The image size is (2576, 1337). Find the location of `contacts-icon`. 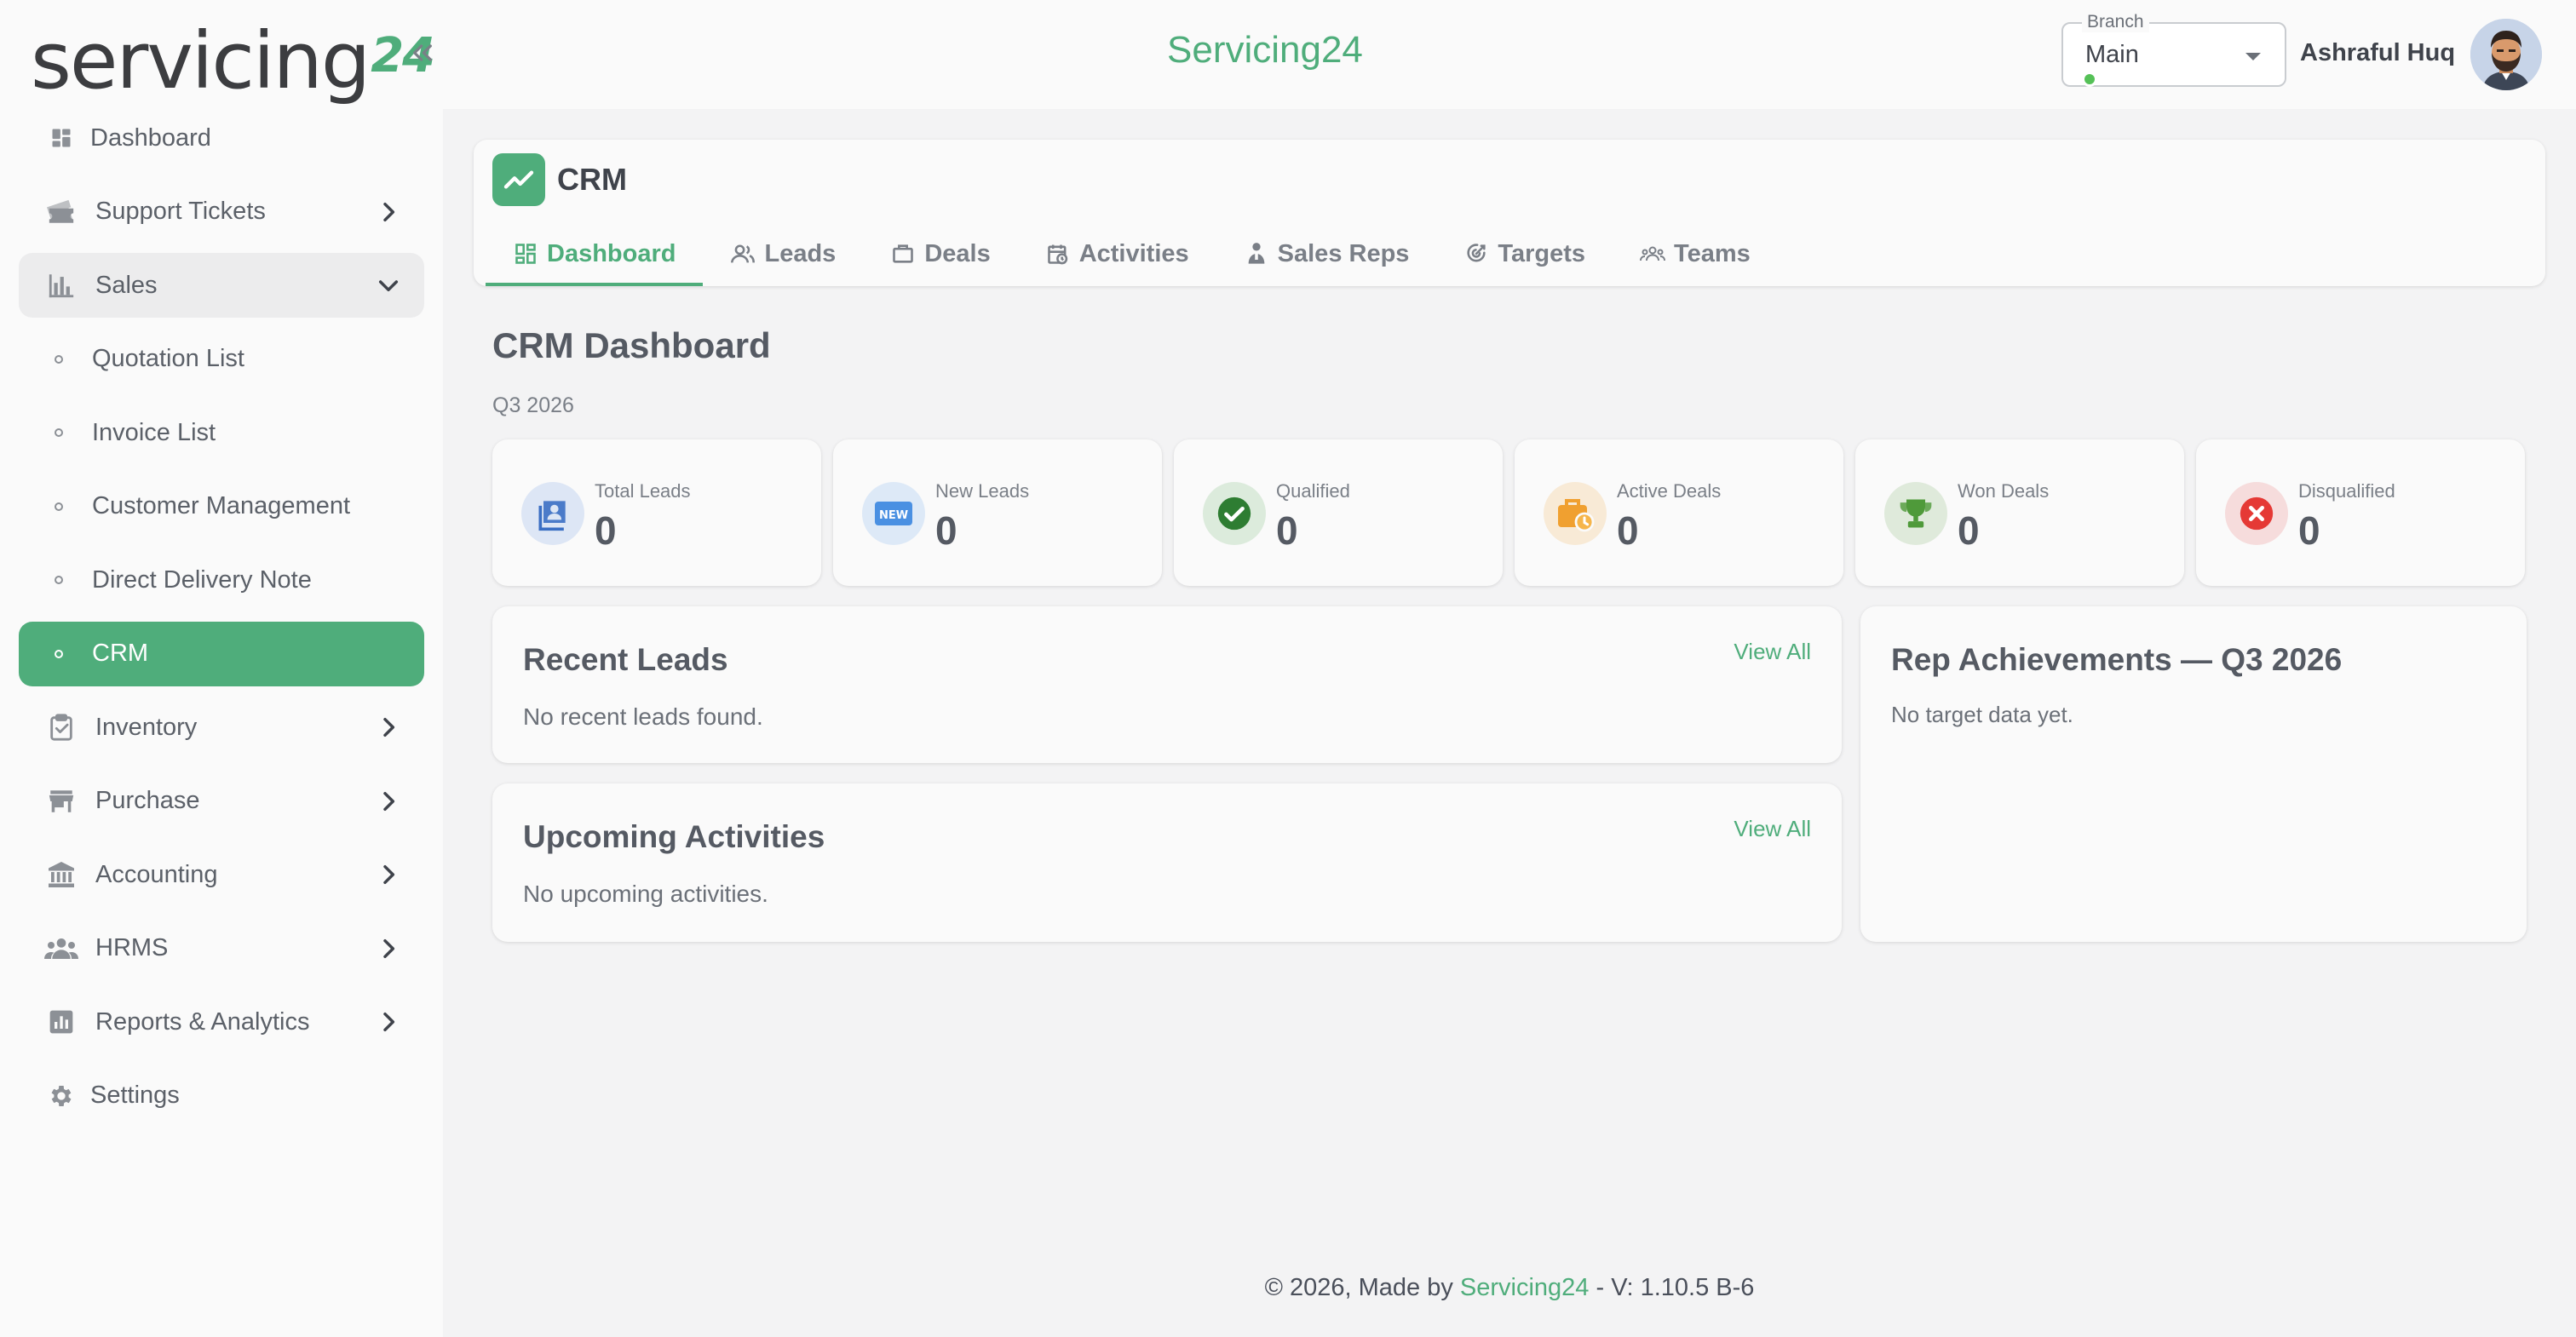

contacts-icon is located at coordinates (553, 513).